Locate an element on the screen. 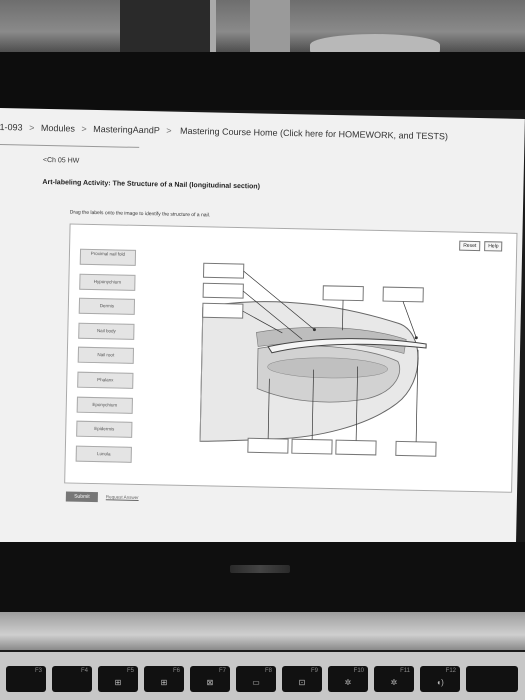 This screenshot has height=700, width=525. display-icon: ▭ is located at coordinates (256, 682).